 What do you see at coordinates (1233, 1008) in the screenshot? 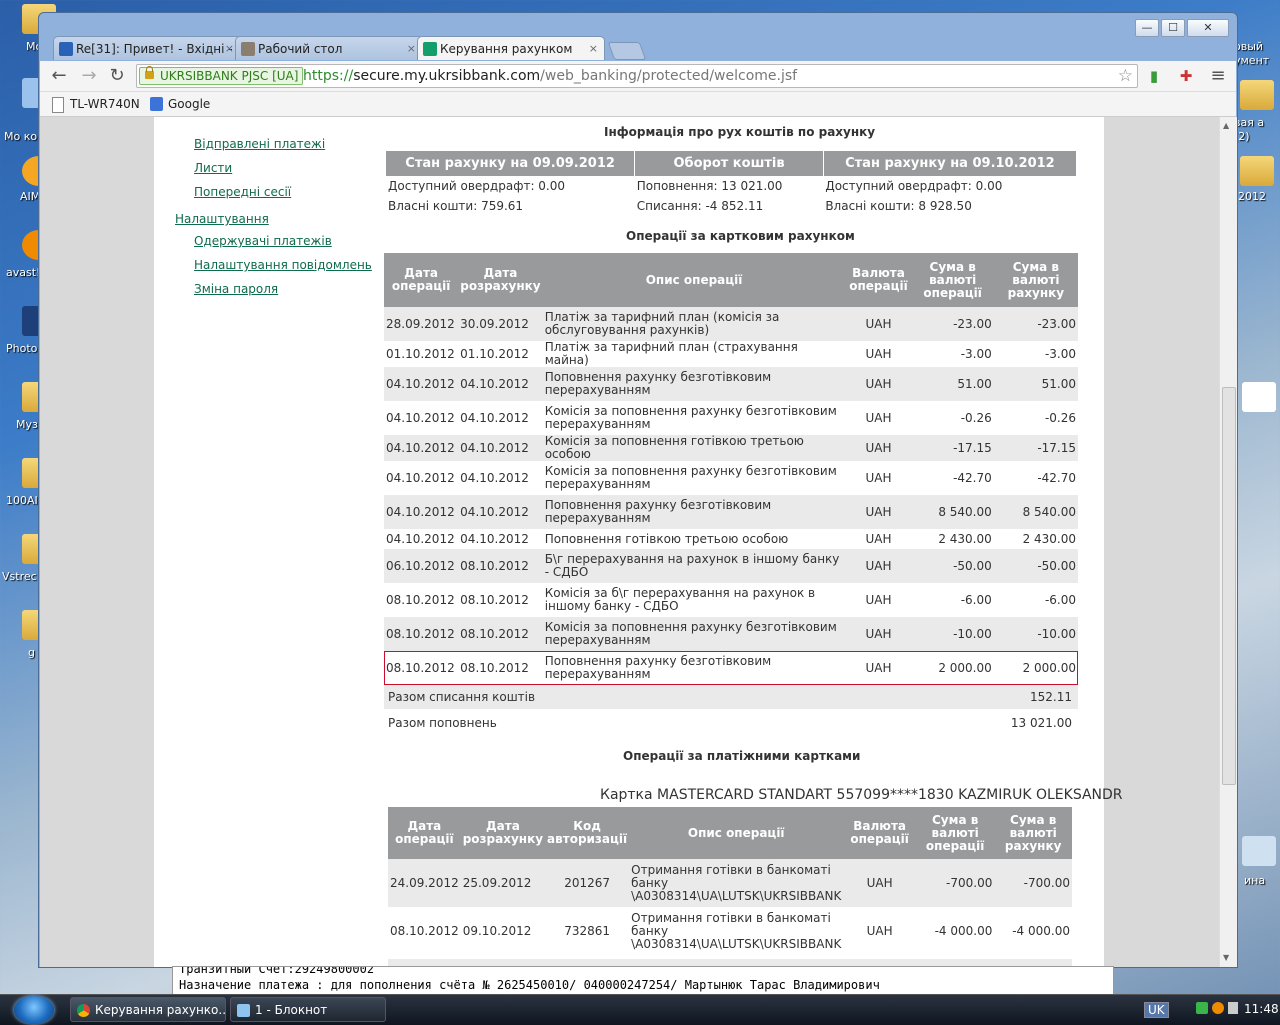
I see `volume-icon` at bounding box center [1233, 1008].